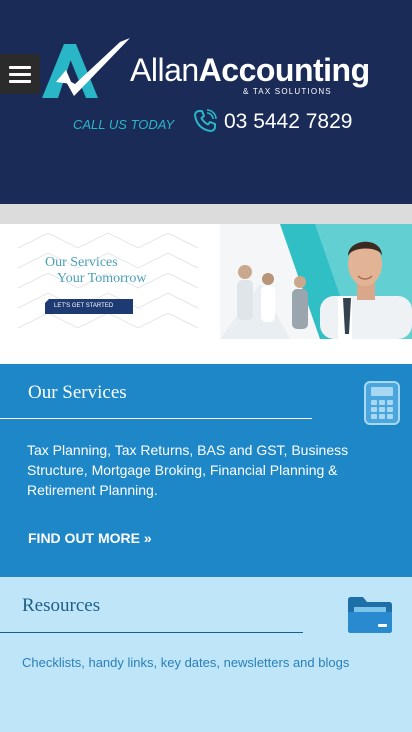 The width and height of the screenshot is (412, 732). I want to click on logo-icon, so click(87, 70).